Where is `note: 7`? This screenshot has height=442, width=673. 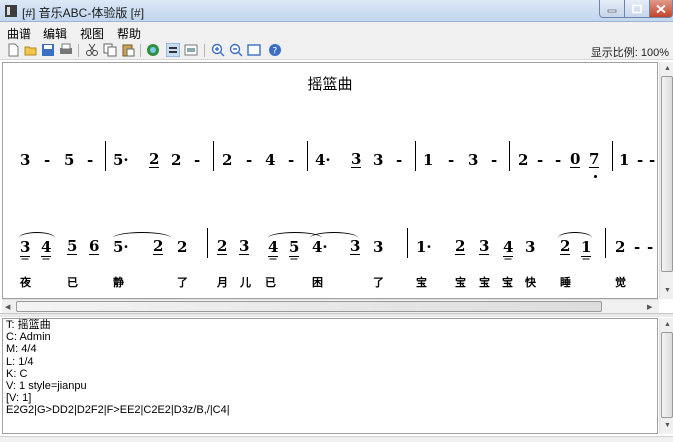
note: 7 is located at coordinates (594, 159).